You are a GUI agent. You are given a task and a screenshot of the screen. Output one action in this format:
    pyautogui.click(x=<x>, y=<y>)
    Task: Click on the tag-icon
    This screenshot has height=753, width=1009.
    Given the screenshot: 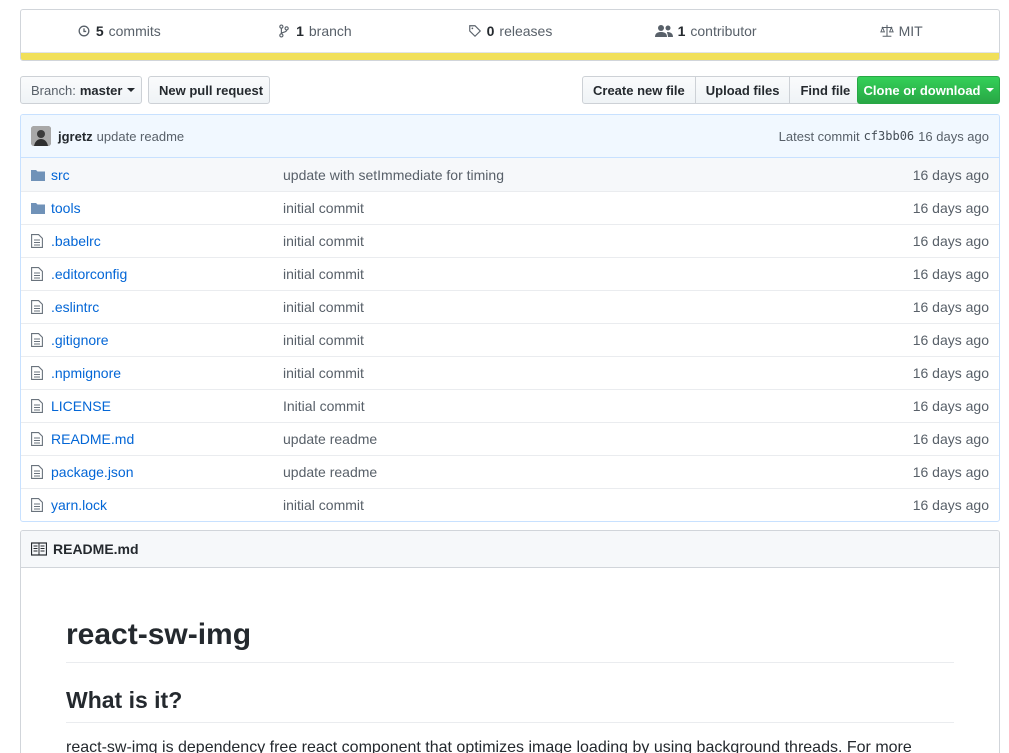 What is the action you would take?
    pyautogui.click(x=474, y=31)
    